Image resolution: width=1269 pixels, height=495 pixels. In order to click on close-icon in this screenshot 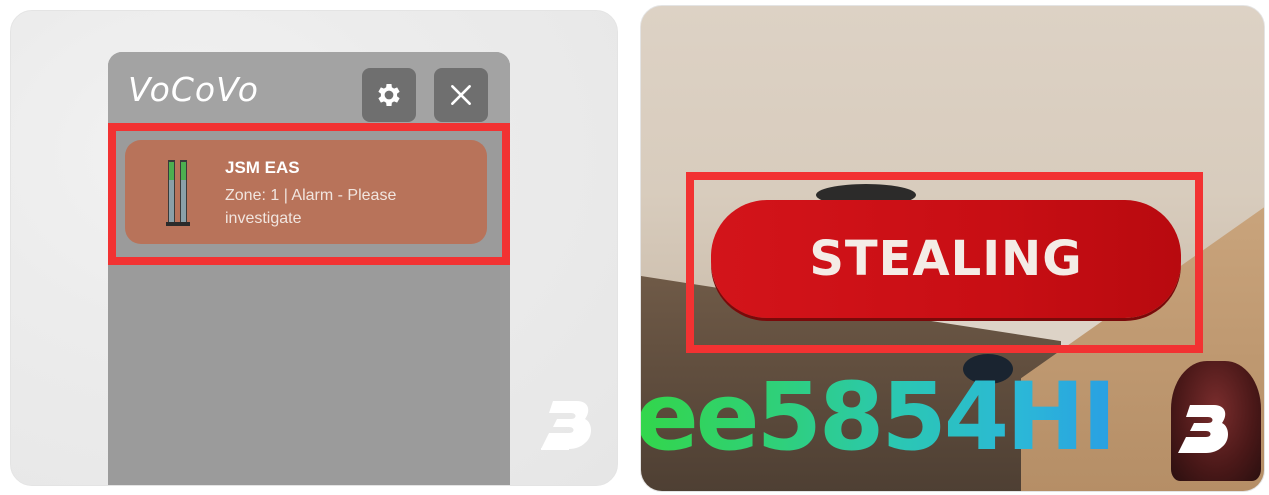, I will do `click(461, 95)`.